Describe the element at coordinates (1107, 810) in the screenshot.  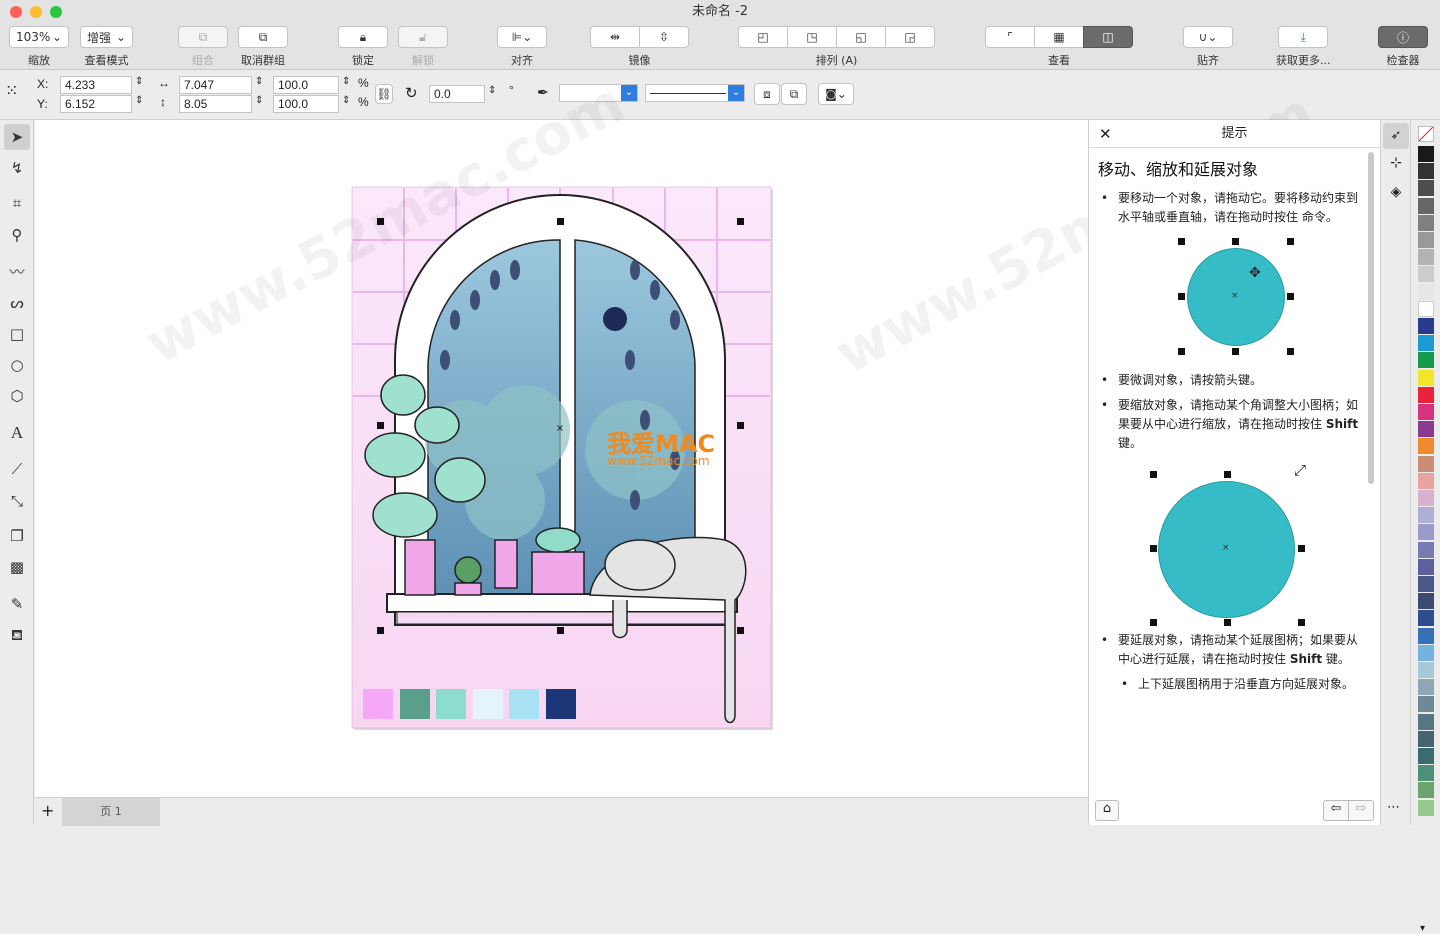
I see `home-button: ⌂` at that location.